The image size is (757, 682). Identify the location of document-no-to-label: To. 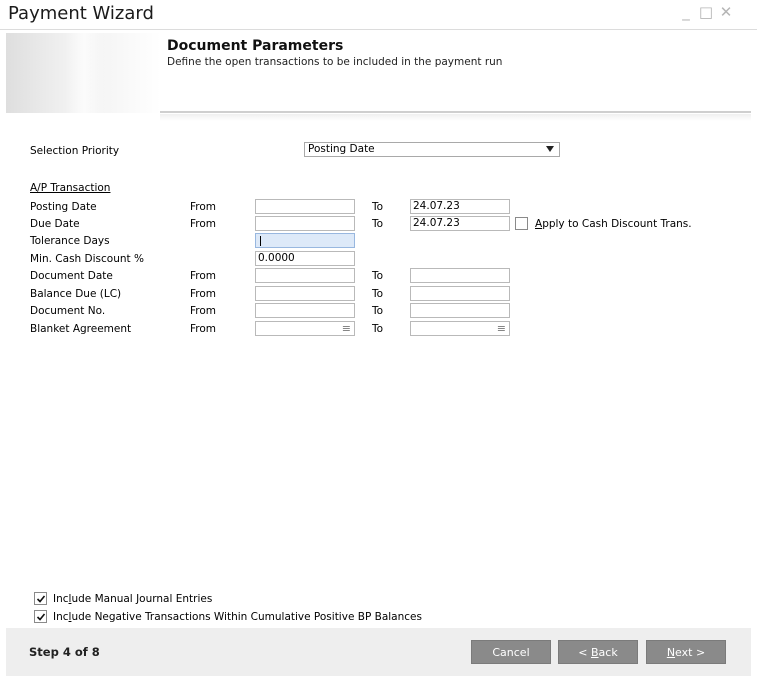
(378, 311).